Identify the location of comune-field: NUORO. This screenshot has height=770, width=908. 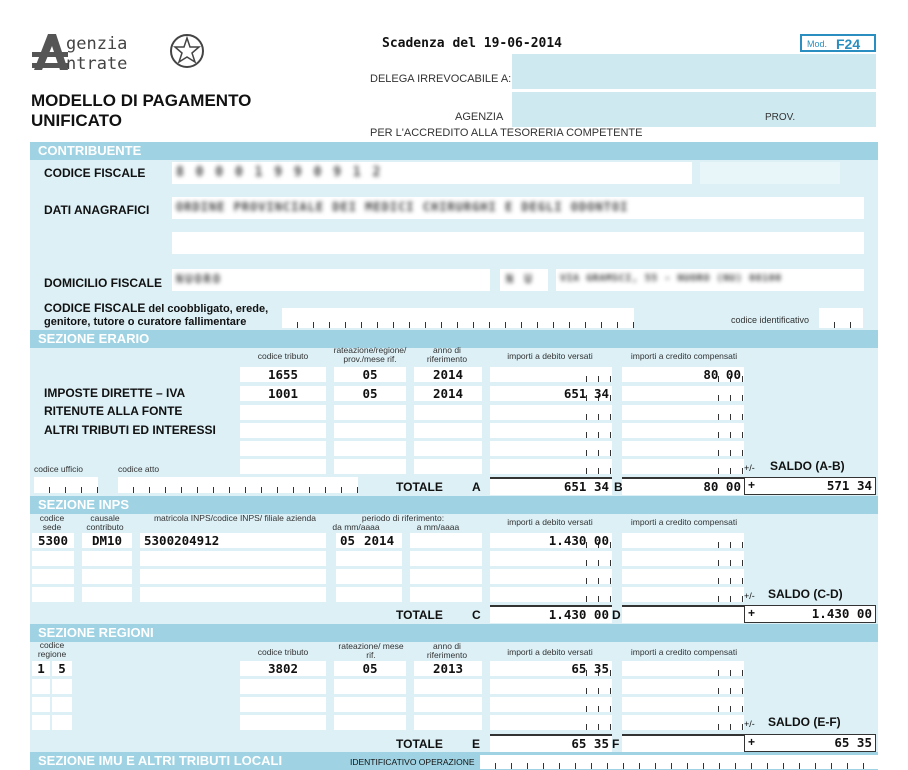
(331, 280).